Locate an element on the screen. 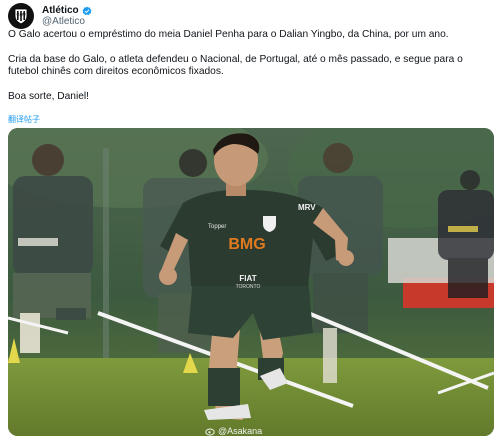 This screenshot has height=440, width=500. account-names: Atlético @Atletico is located at coordinates (67, 16).